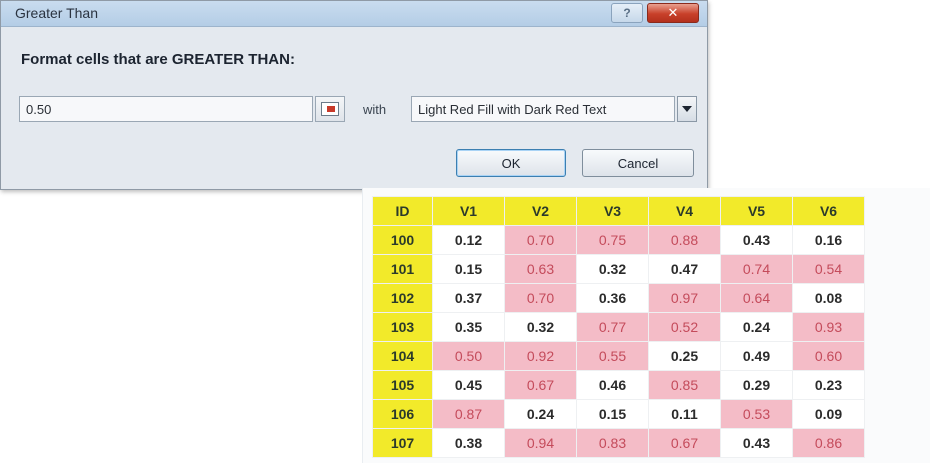  What do you see at coordinates (468, 211) in the screenshot?
I see `header-cell-v1: V1` at bounding box center [468, 211].